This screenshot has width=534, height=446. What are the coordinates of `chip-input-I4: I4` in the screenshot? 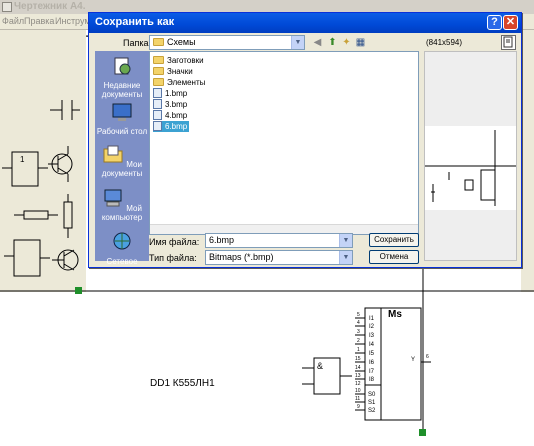 It's located at (372, 345).